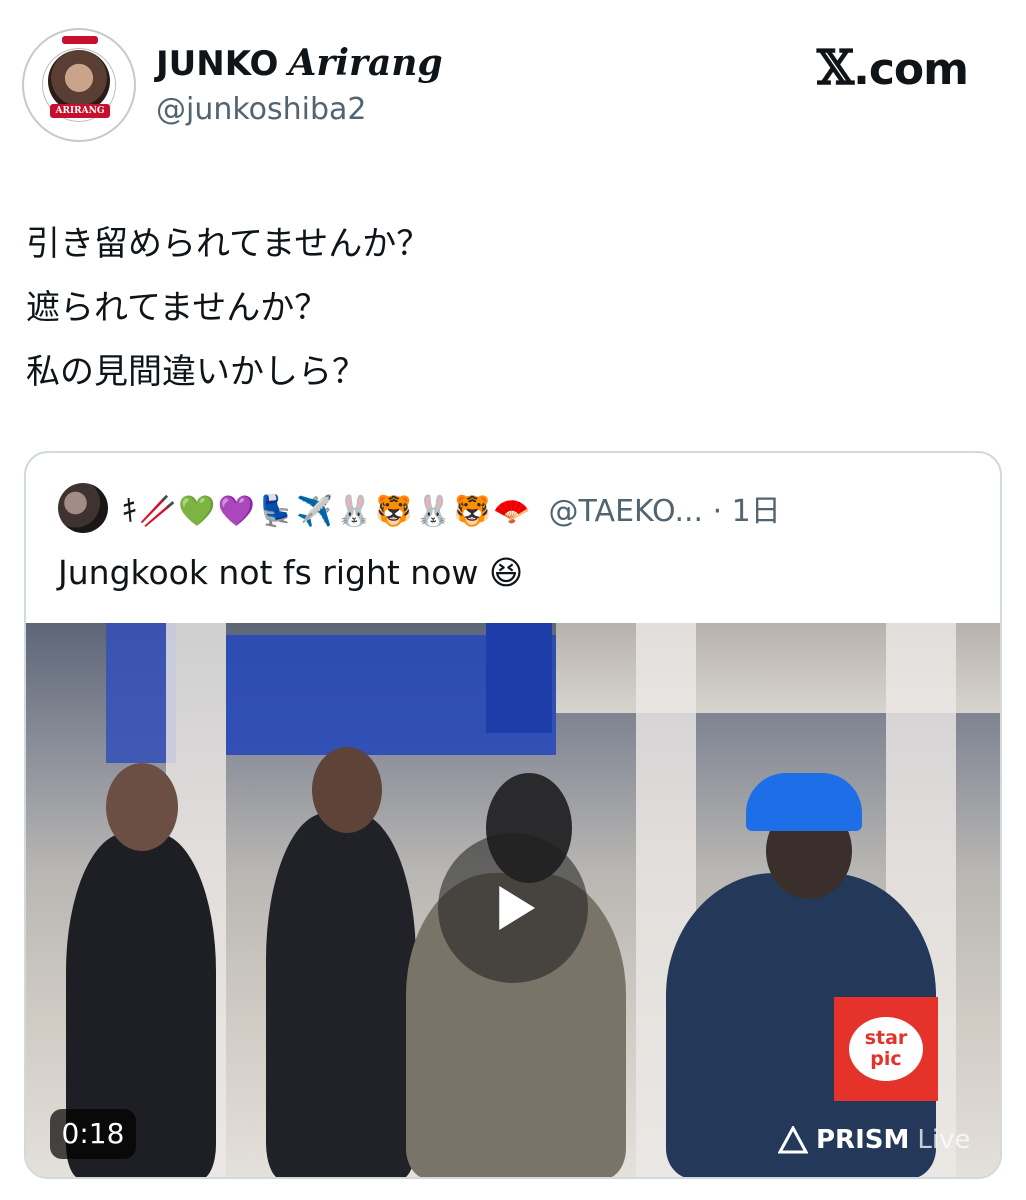 This screenshot has width=1026, height=1200. What do you see at coordinates (886, 1059) in the screenshot?
I see `starpic-watermark-bottom: pic` at bounding box center [886, 1059].